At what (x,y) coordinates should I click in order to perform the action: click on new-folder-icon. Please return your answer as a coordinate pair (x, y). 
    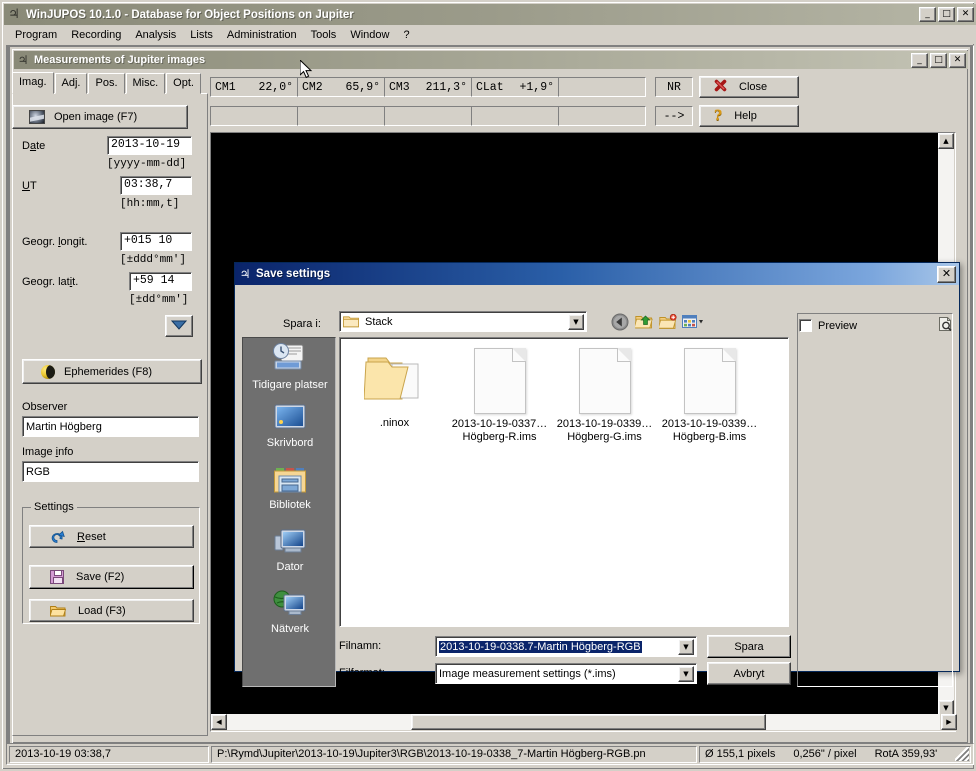
    Looking at the image, I should click on (668, 322).